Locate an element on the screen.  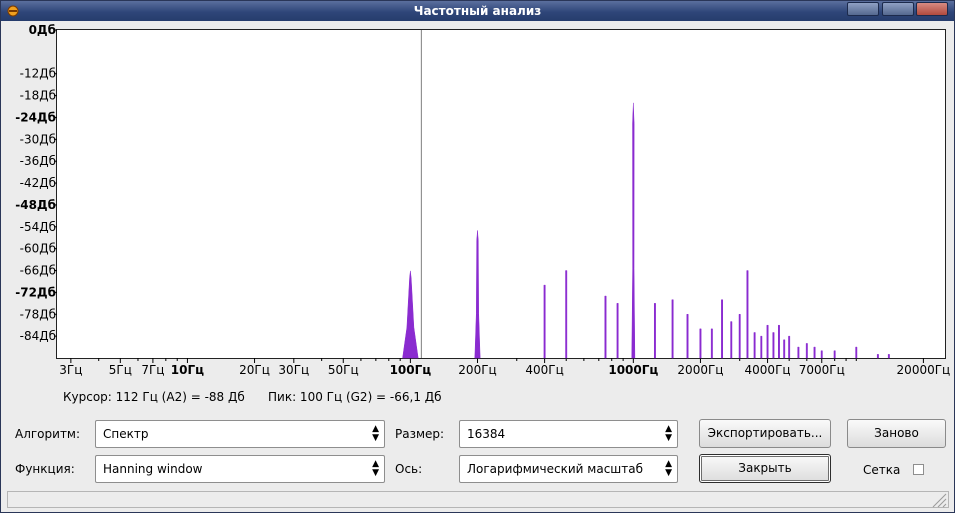
redo-button: Заново is located at coordinates (896, 433).